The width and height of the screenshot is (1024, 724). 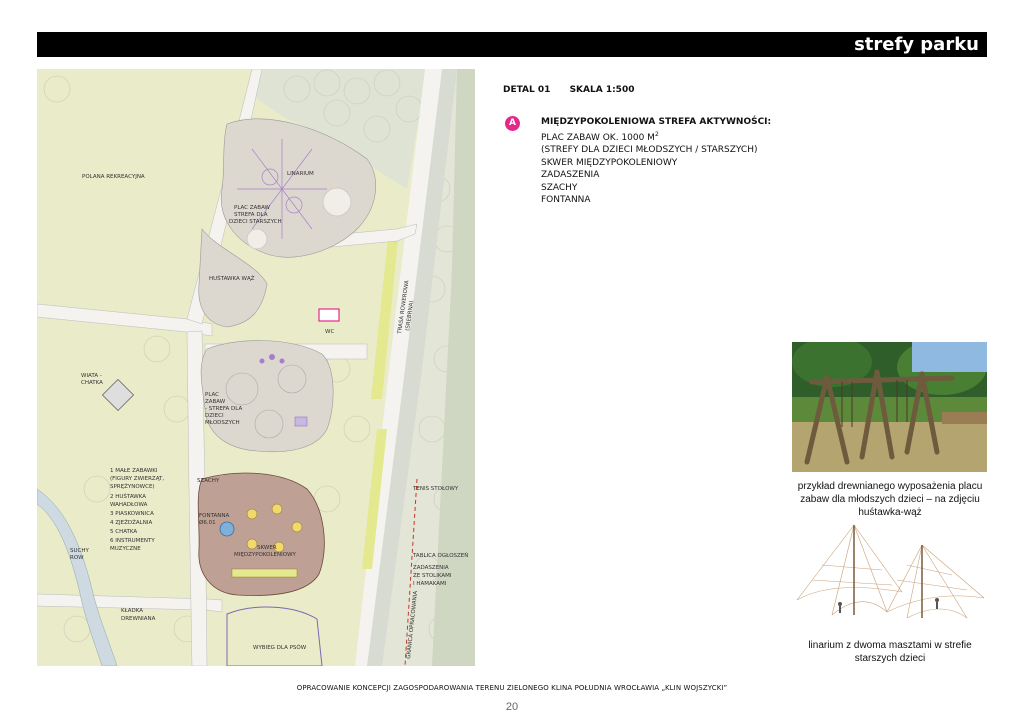 I want to click on zone-item: ZADASZENIA, so click(x=570, y=175).